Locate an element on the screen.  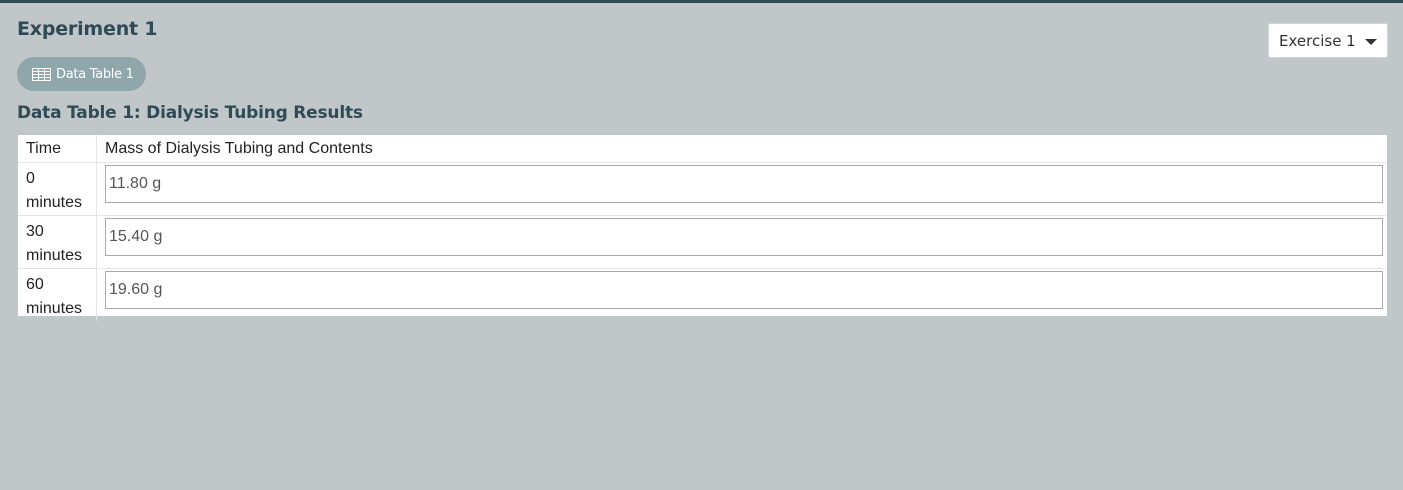
exercise-select-value: Exercise 1 is located at coordinates (1317, 40).